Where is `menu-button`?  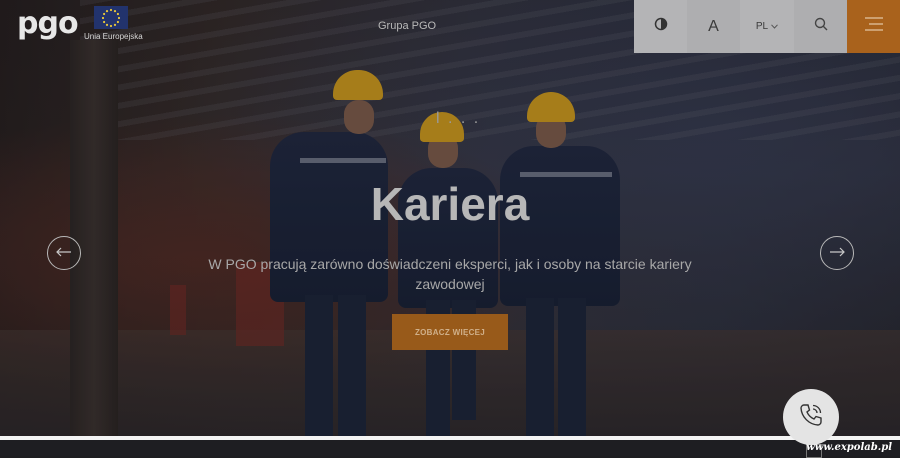
menu-button is located at coordinates (873, 26).